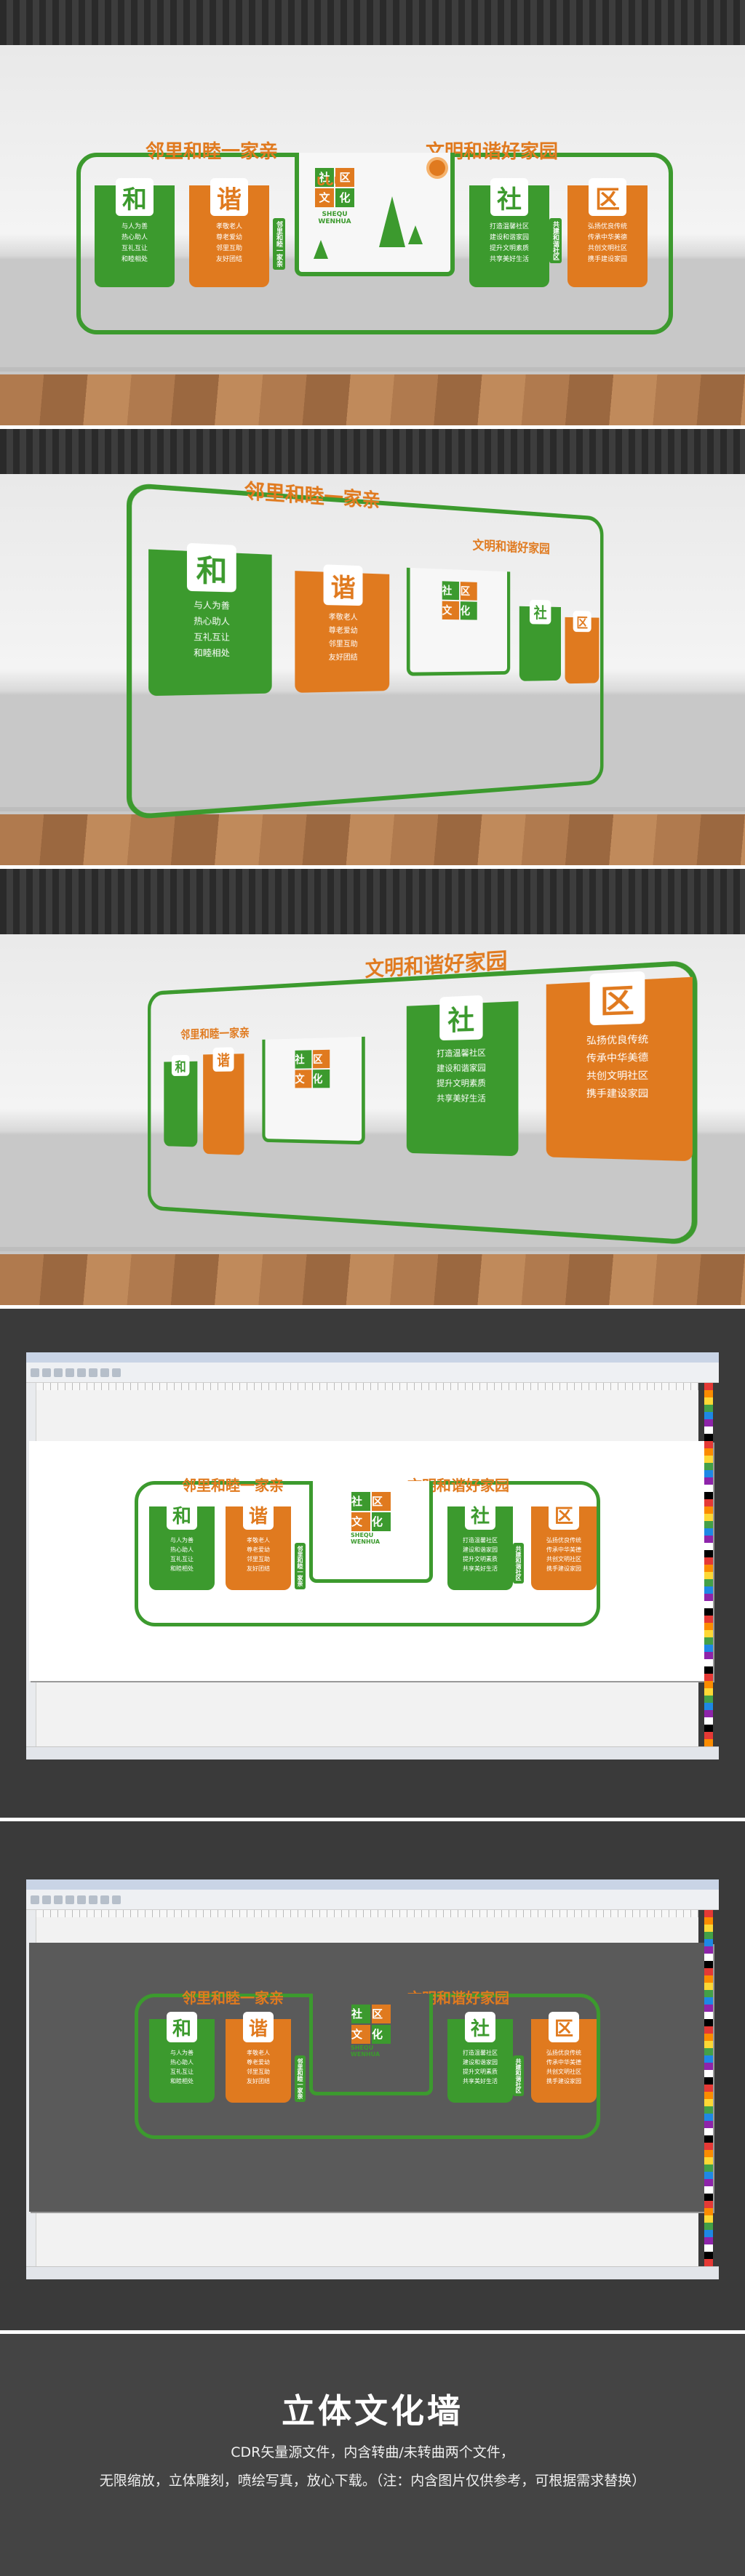  Describe the element at coordinates (582, 647) in the screenshot. I see `house-qu: 区` at that location.